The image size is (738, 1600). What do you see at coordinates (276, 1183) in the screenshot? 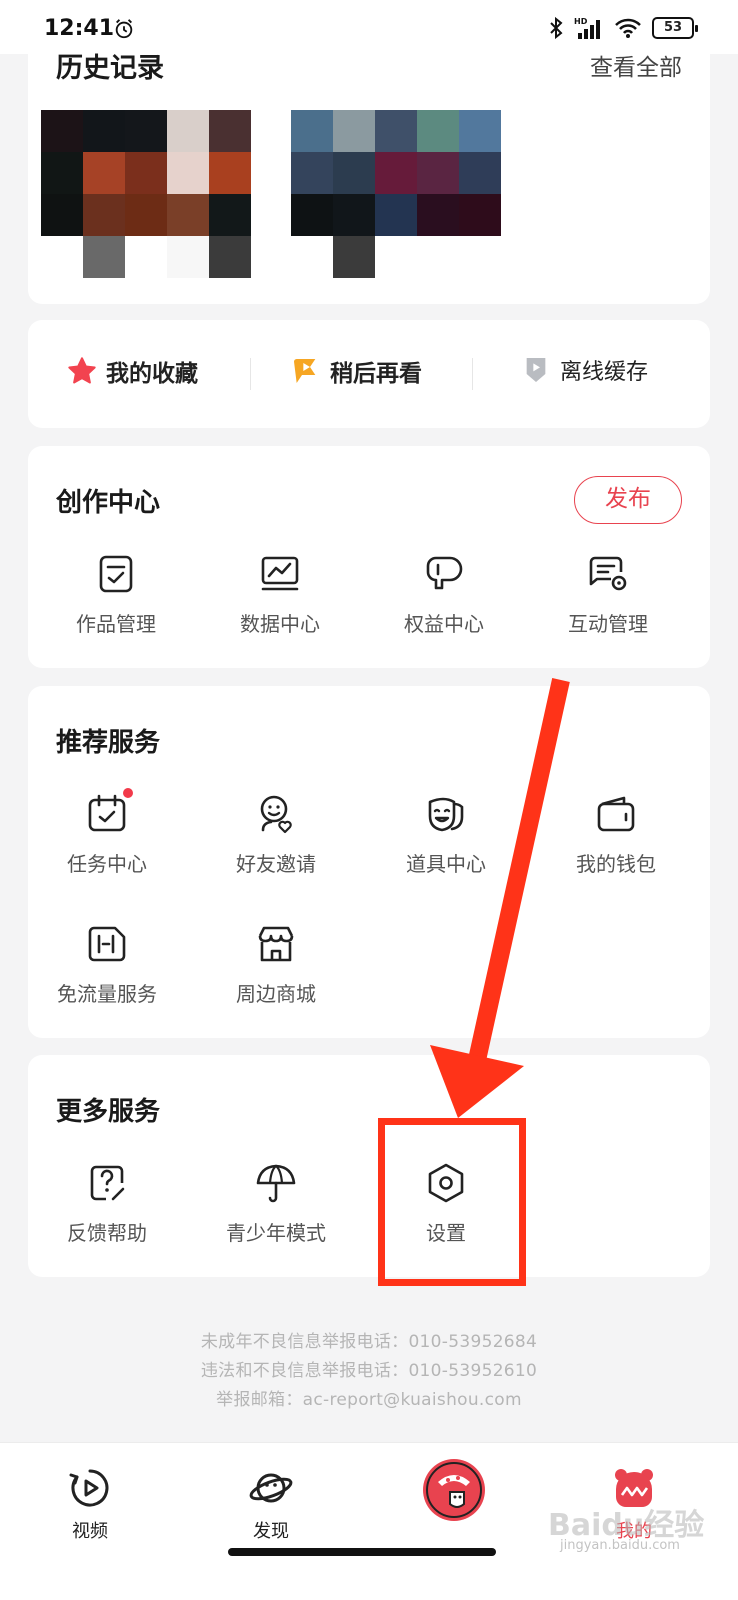
I see `umbrella-icon` at bounding box center [276, 1183].